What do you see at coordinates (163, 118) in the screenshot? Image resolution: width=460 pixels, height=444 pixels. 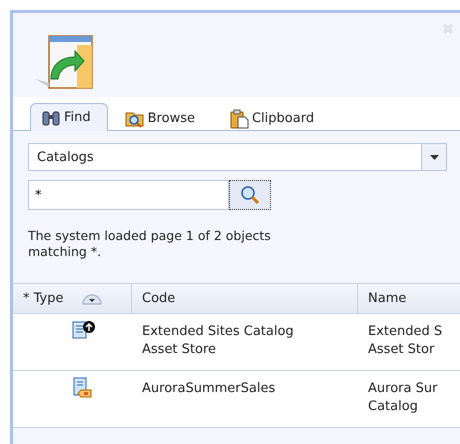 I see `tab: Browse` at bounding box center [163, 118].